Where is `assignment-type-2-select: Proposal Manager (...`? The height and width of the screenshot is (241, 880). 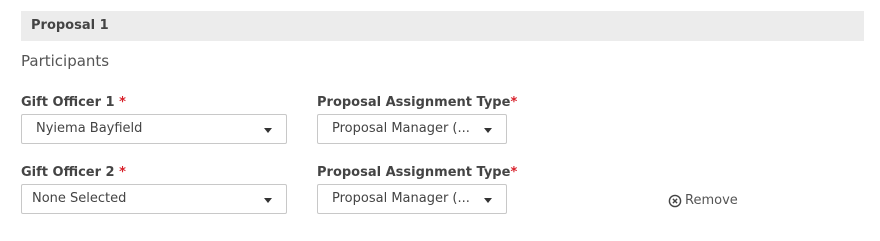
assignment-type-2-select: Proposal Manager (... is located at coordinates (412, 199).